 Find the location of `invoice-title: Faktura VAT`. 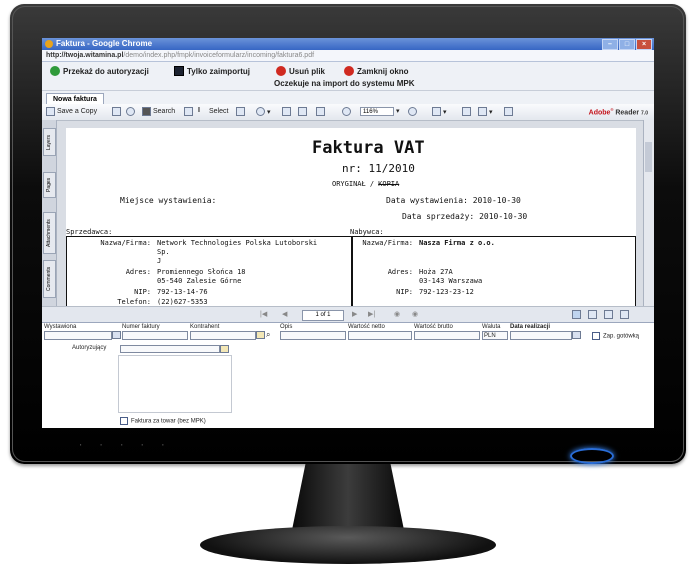

invoice-title: Faktura VAT is located at coordinates (368, 148).